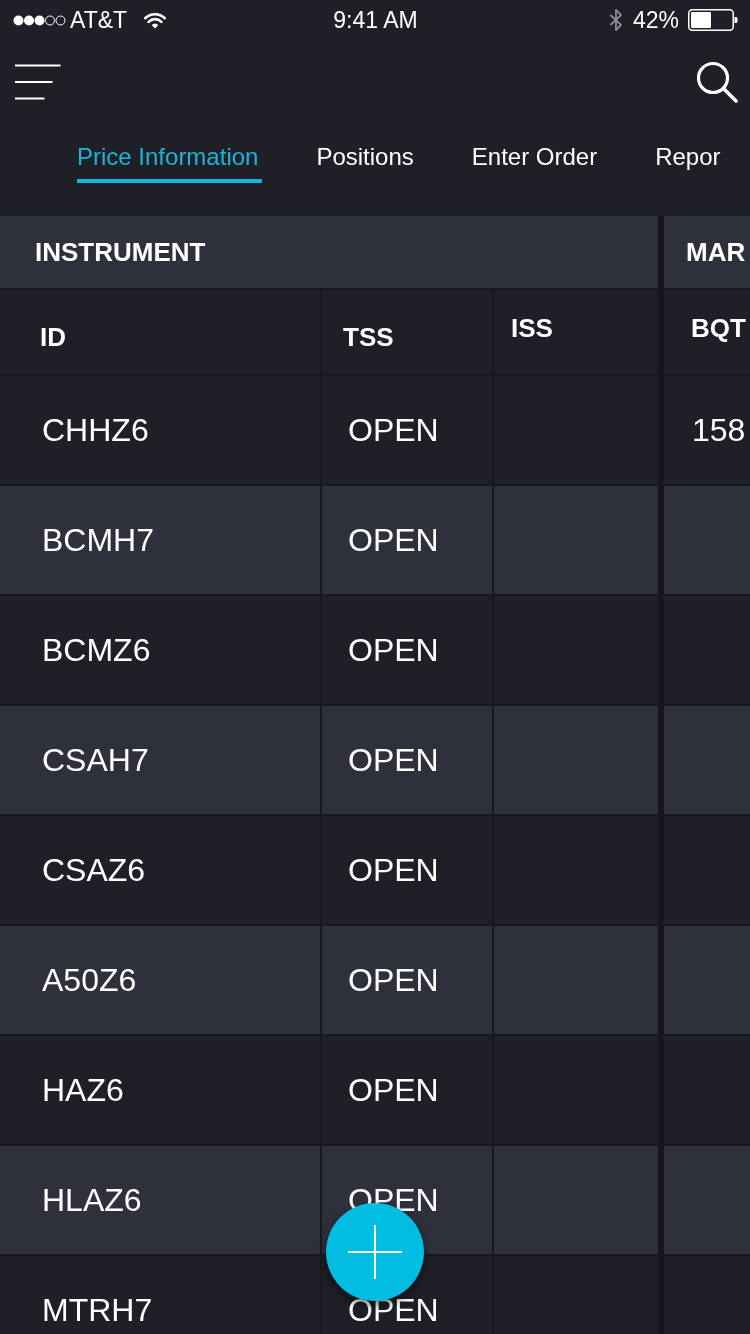 Image resolution: width=750 pixels, height=1334 pixels. What do you see at coordinates (161, 540) in the screenshot?
I see `table-cell: BCMH7` at bounding box center [161, 540].